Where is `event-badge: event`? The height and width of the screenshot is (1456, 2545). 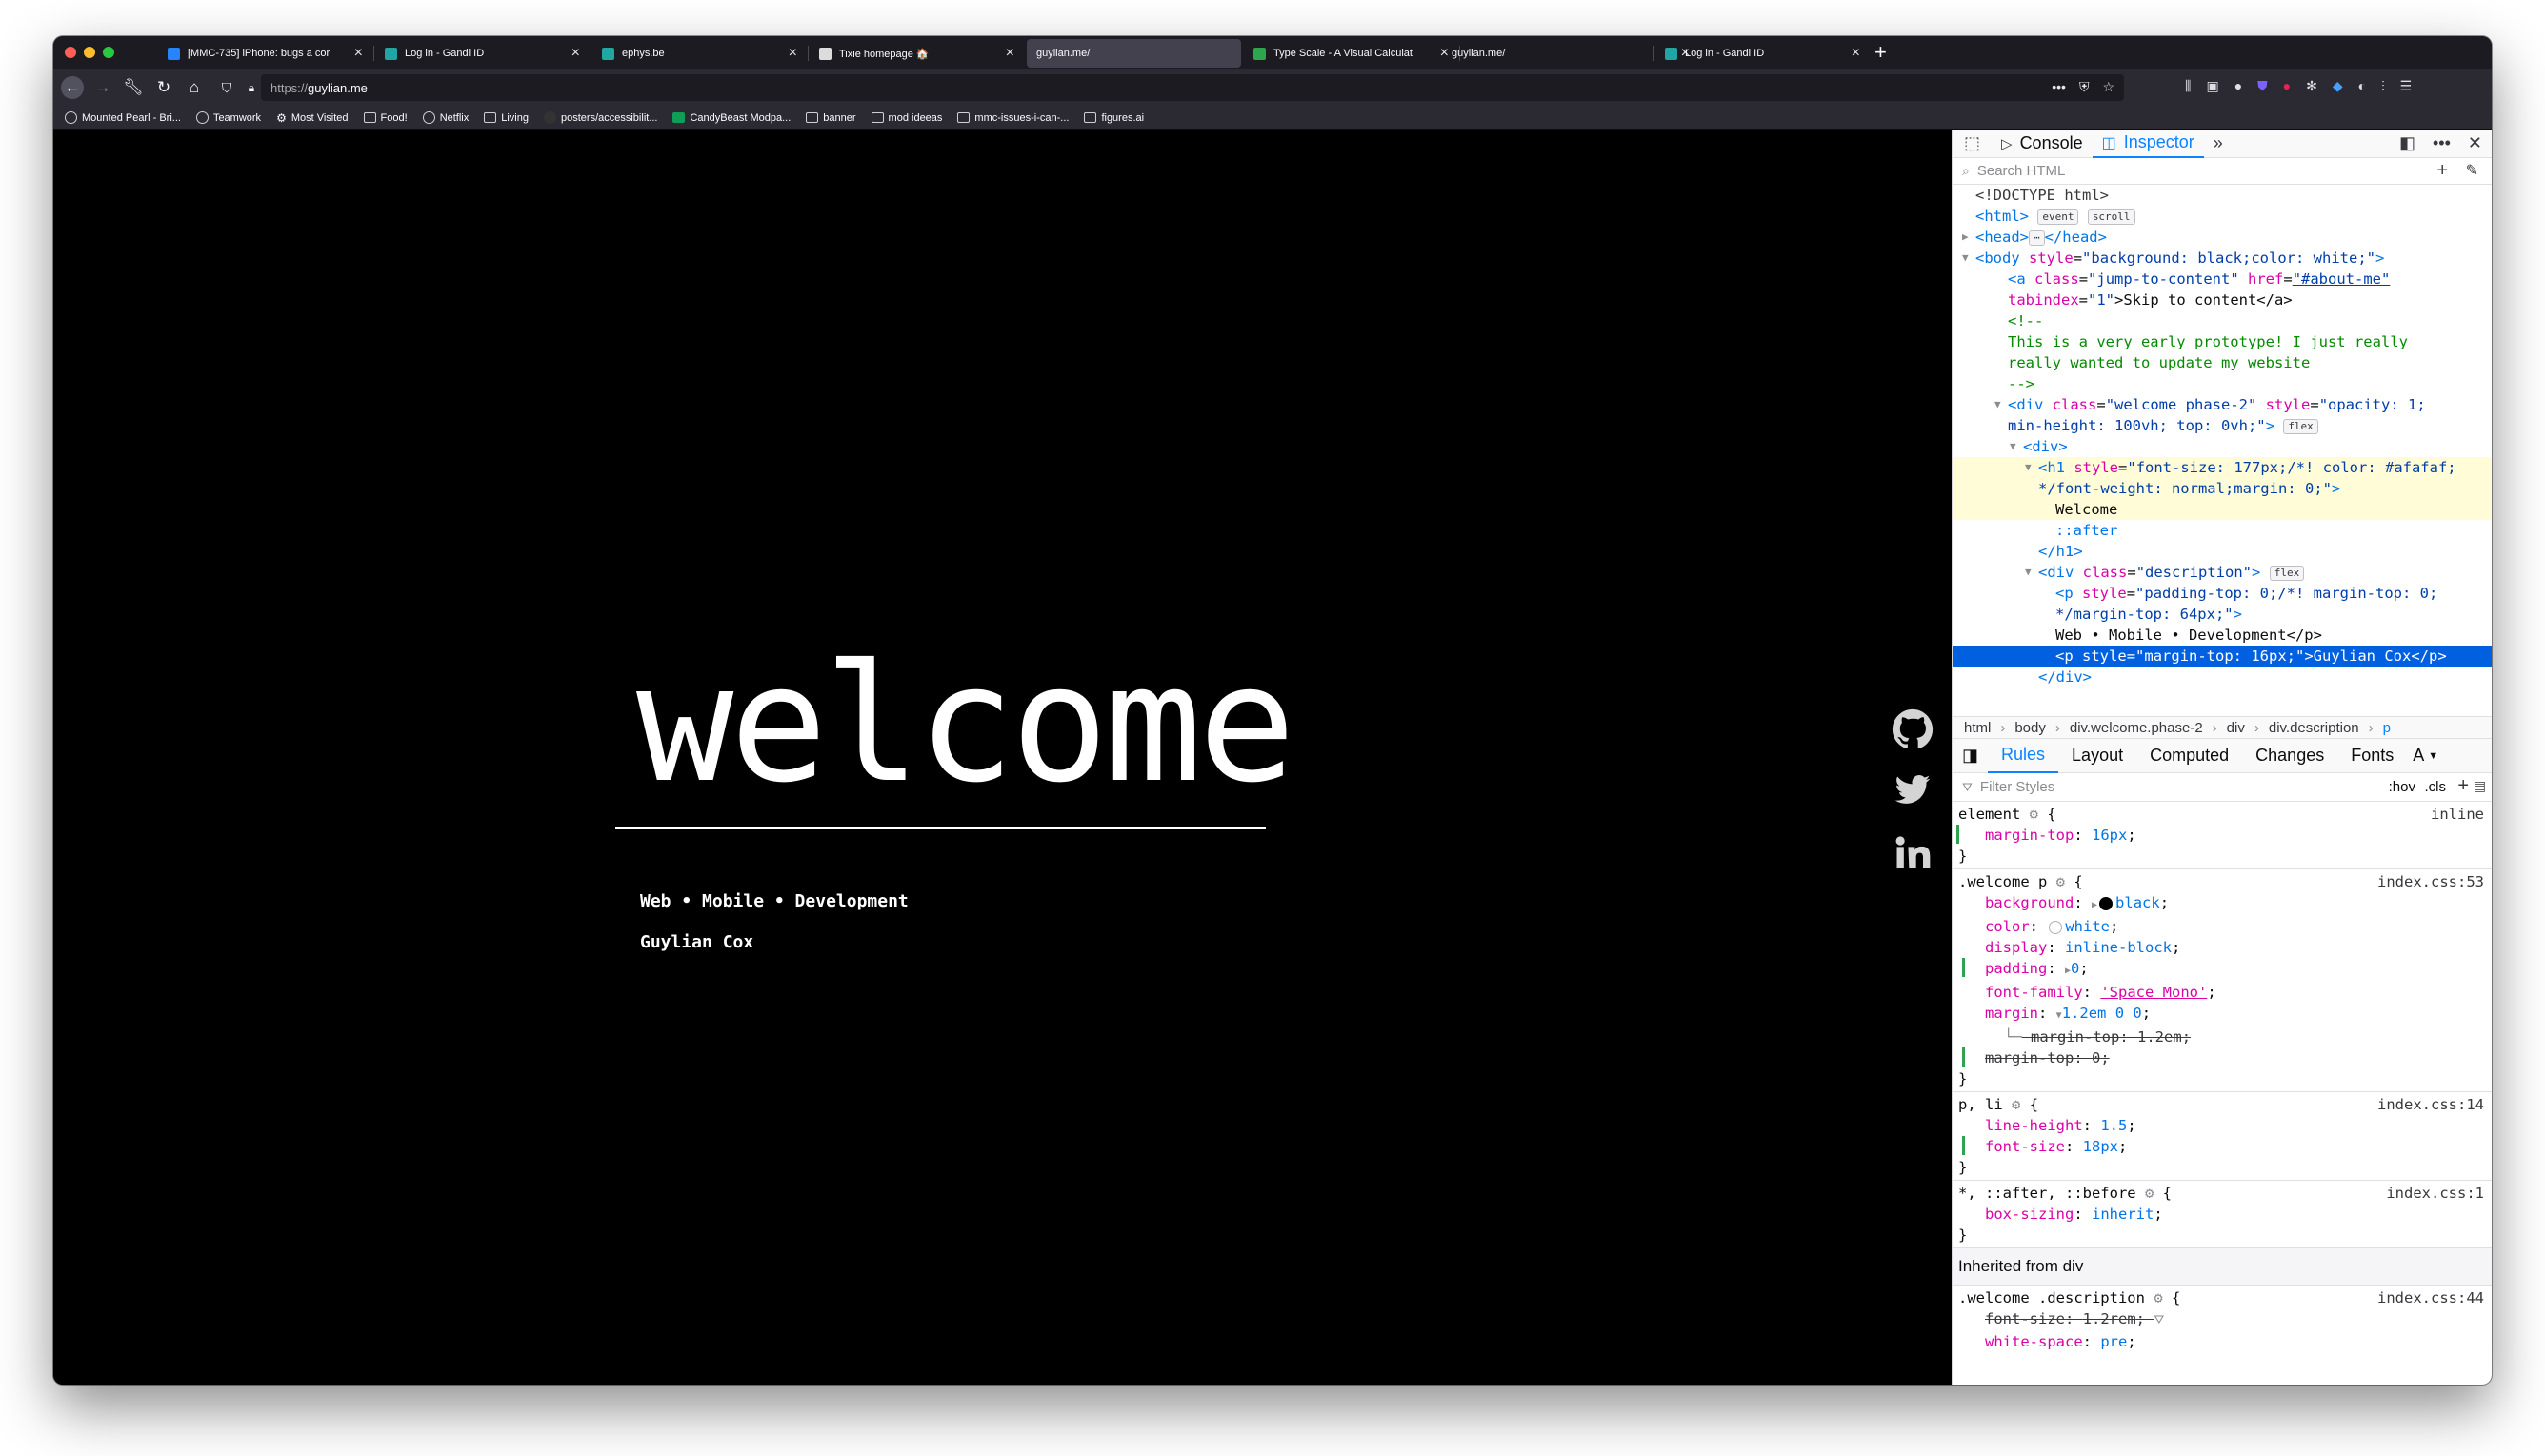
event-badge: event is located at coordinates (2058, 217).